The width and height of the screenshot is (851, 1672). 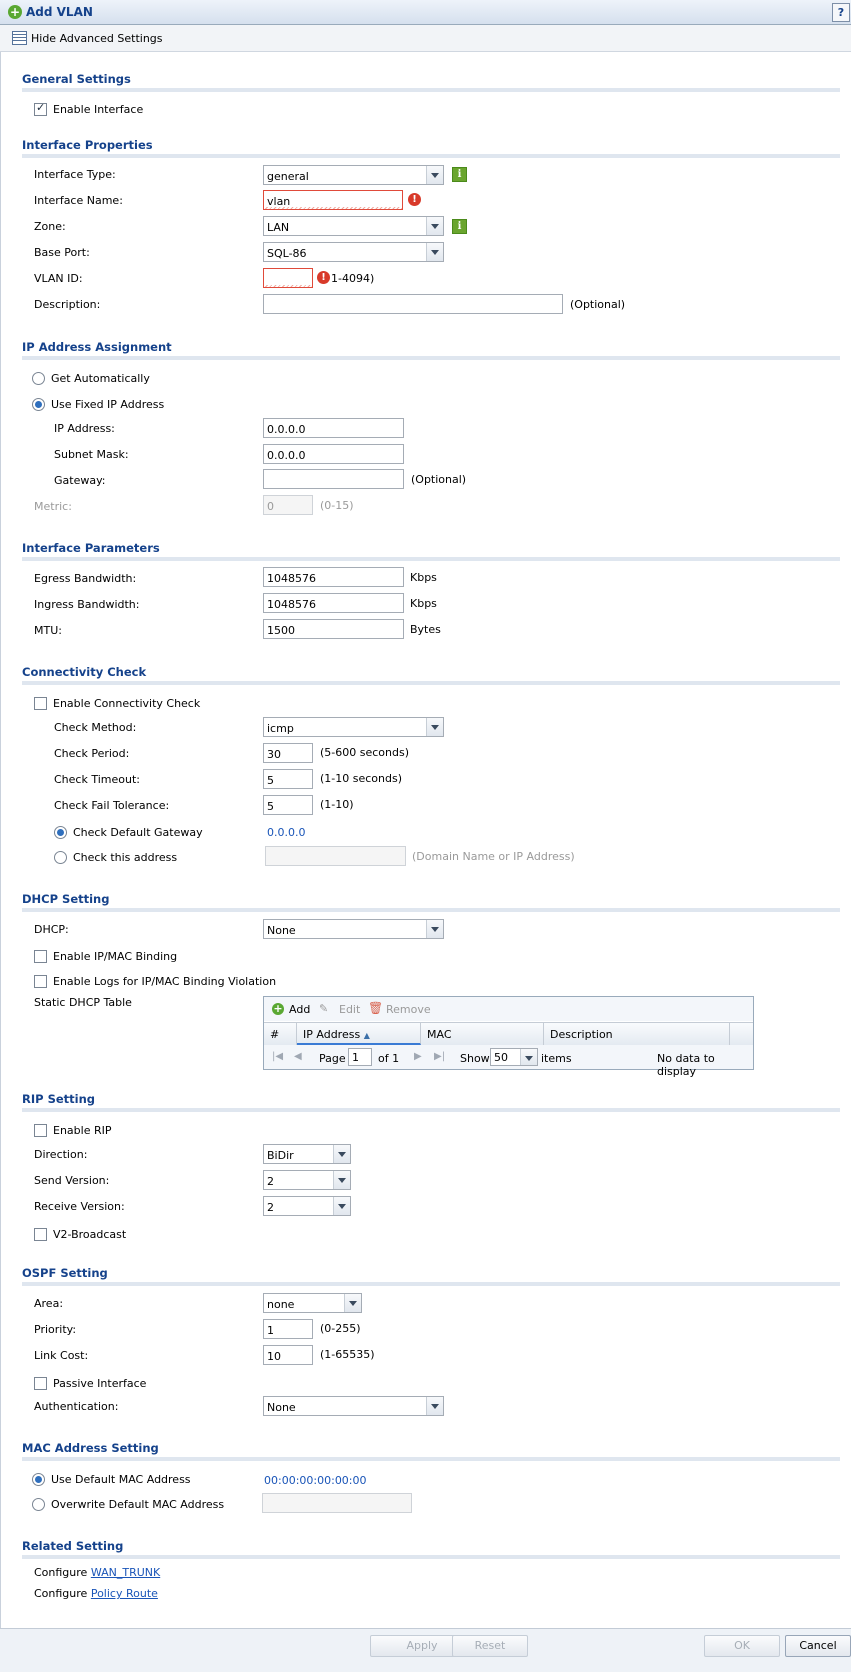 I want to click on use-fixed-ip-radio, so click(x=38, y=404).